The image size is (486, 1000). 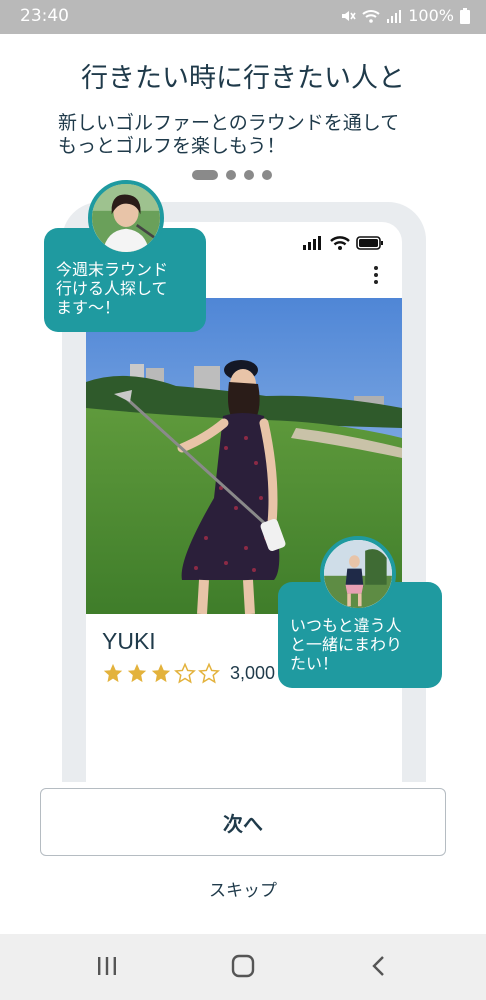 I want to click on recent-apps-icon, so click(x=107, y=966).